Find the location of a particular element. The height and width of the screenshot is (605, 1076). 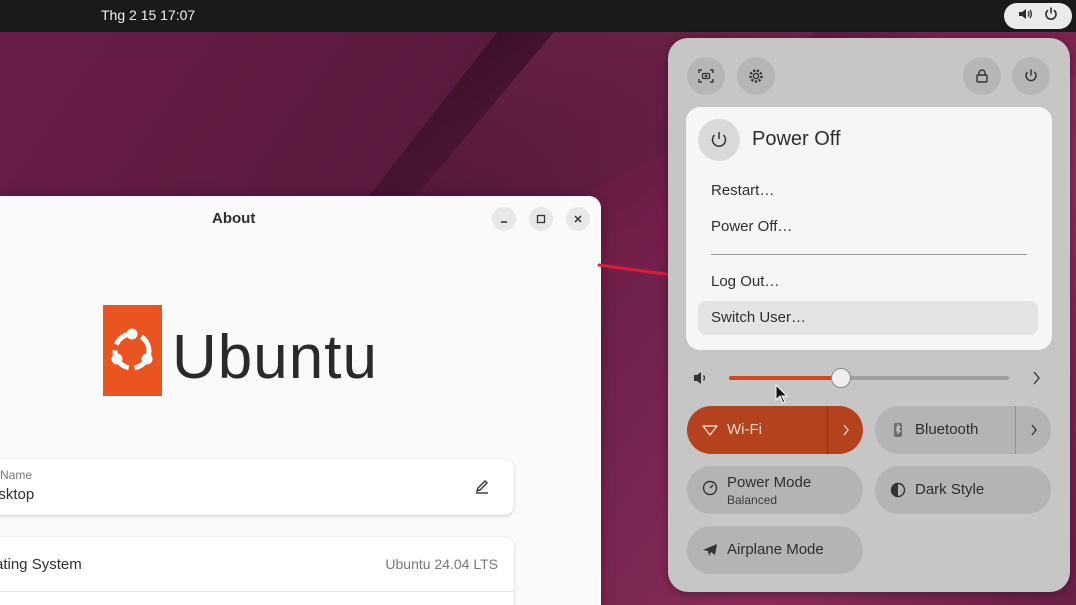

power-mode-value: Balanced is located at coordinates (752, 500).